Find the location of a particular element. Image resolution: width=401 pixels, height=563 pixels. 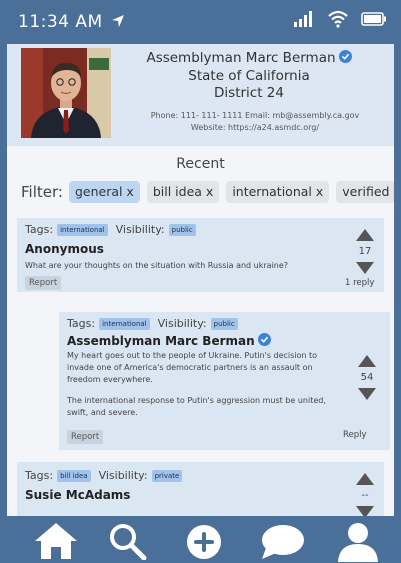

post-author: Anonymous is located at coordinates (64, 249).